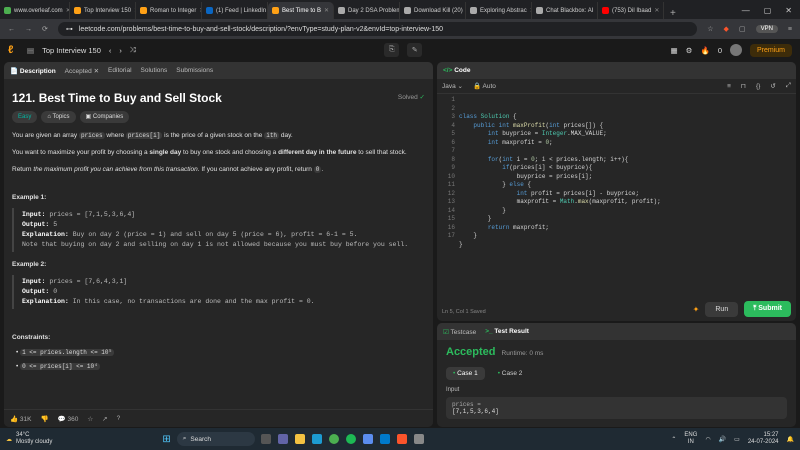  Describe the element at coordinates (673, 13) in the screenshot. I see `new-tab-button: +` at that location.